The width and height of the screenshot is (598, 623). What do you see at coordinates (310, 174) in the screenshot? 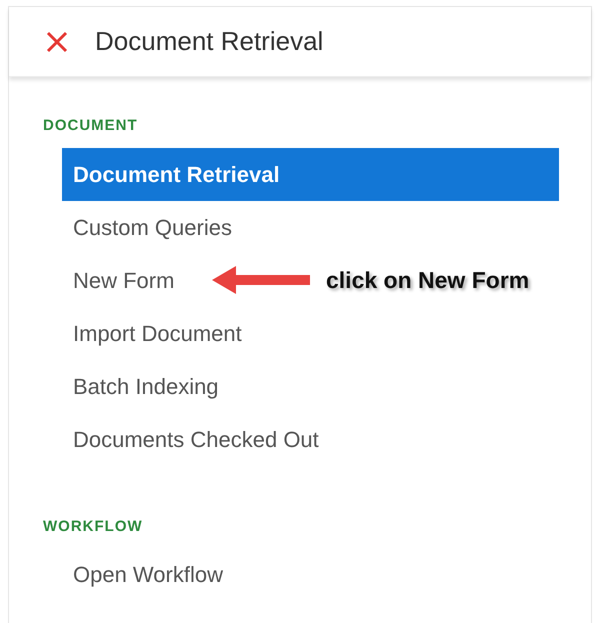
I see `nav-item: Document Retrieval` at bounding box center [310, 174].